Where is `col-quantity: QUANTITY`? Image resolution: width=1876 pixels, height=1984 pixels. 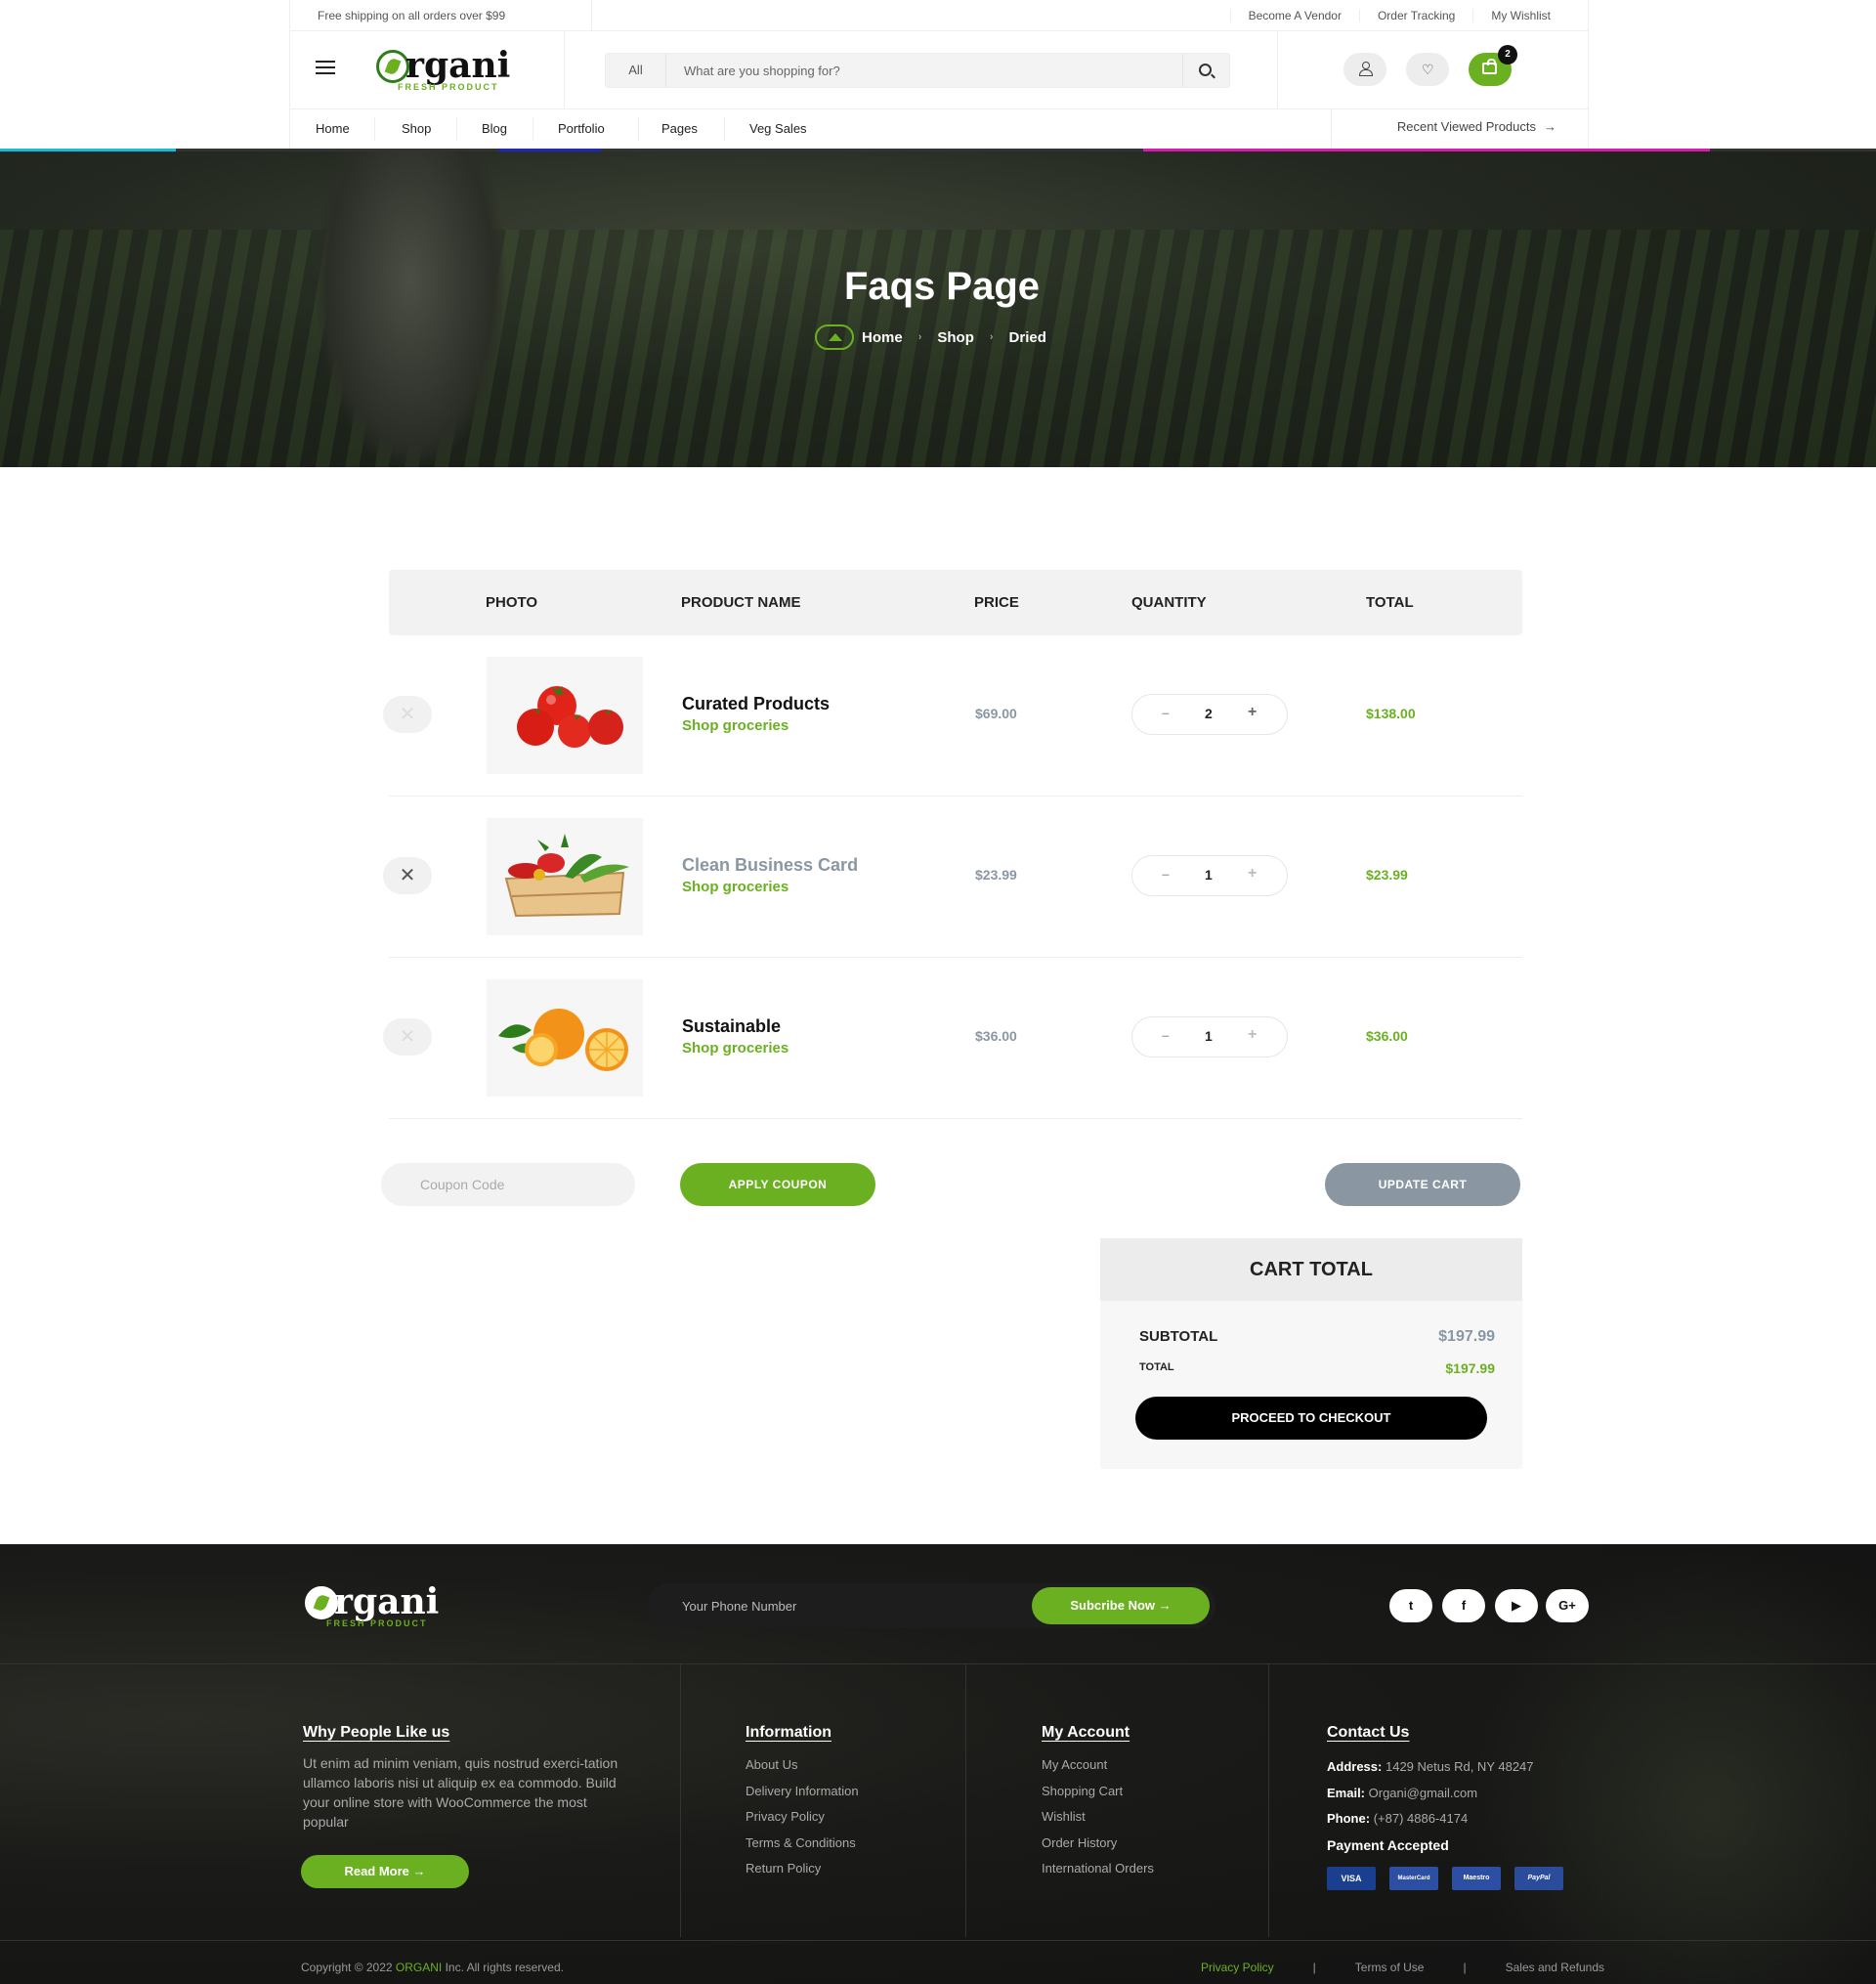
col-quantity: QUANTITY is located at coordinates (1169, 602).